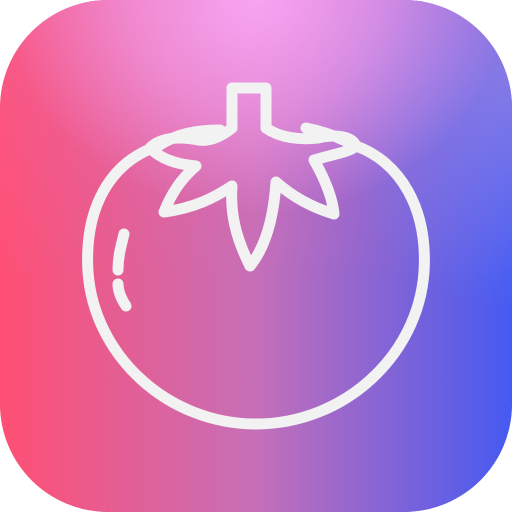  What do you see at coordinates (122, 295) in the screenshot?
I see `highlight-lower` at bounding box center [122, 295].